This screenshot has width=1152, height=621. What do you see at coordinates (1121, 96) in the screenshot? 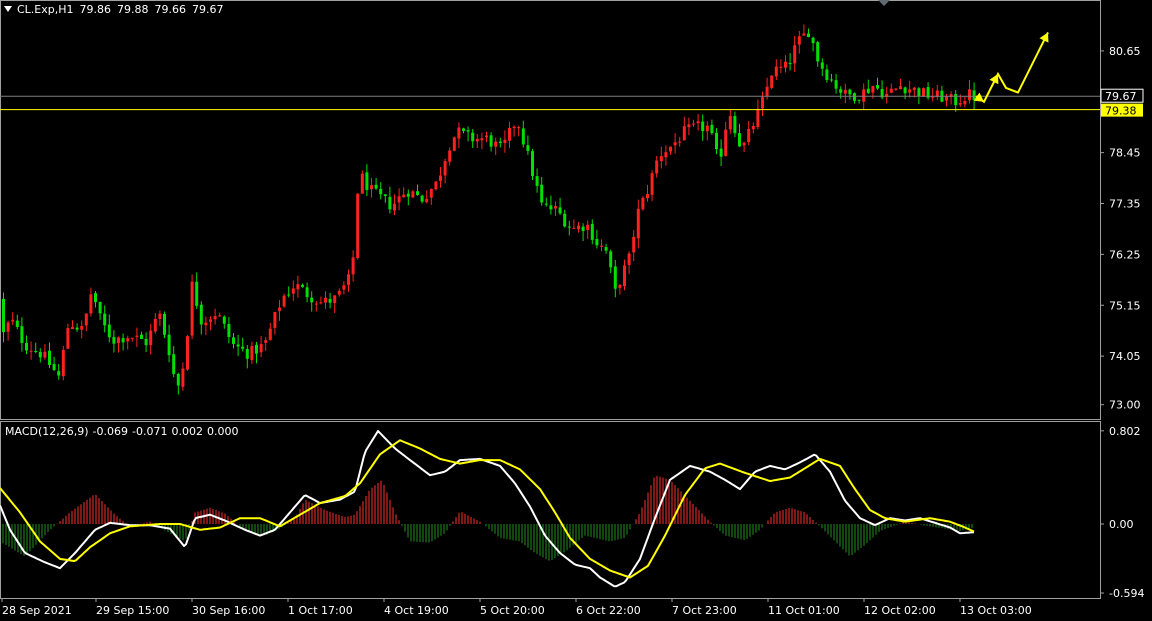
I see `bid-price-label: 79.67` at bounding box center [1121, 96].